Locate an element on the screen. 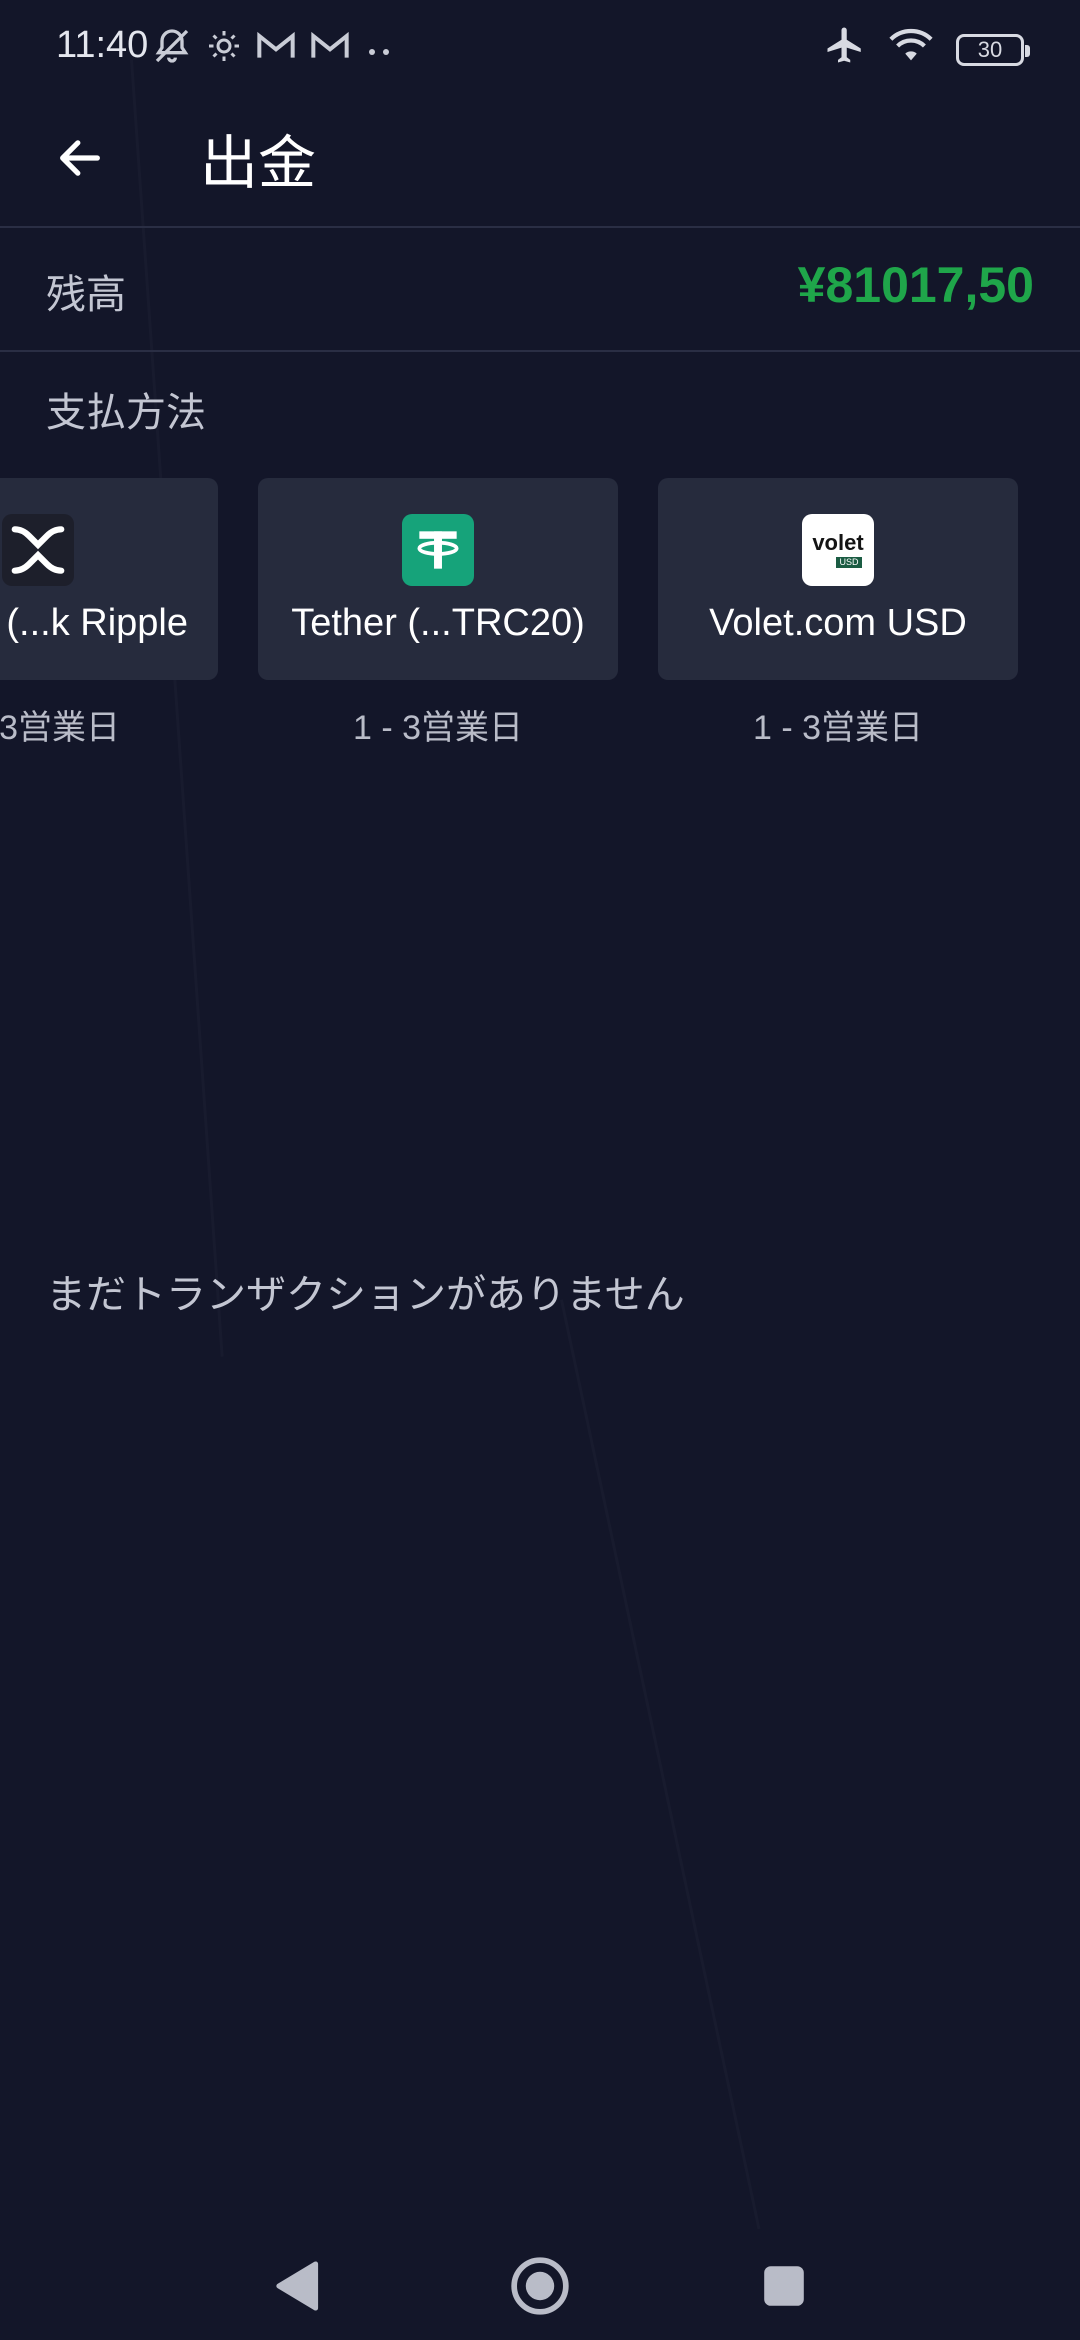 Image resolution: width=1080 pixels, height=2340 pixels. status-right-icons: 30 is located at coordinates (927, 49).